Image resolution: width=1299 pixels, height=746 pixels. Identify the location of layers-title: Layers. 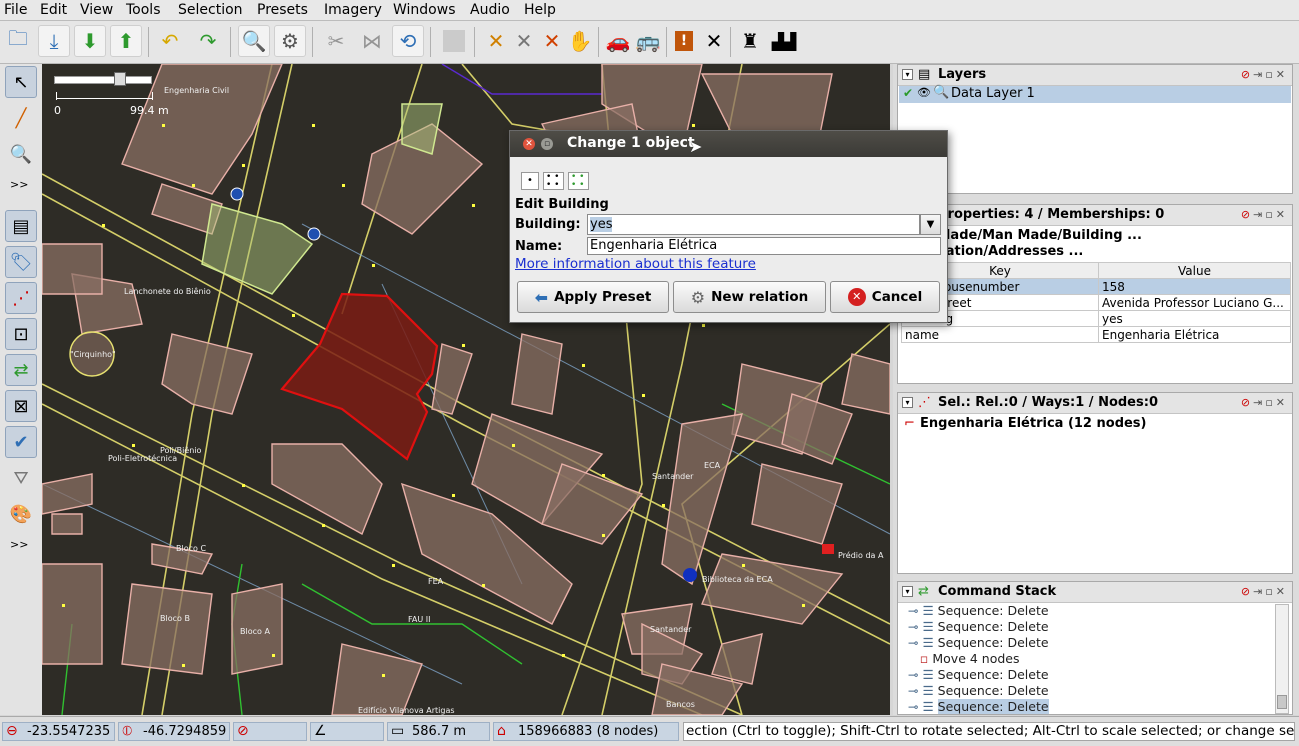
(962, 74).